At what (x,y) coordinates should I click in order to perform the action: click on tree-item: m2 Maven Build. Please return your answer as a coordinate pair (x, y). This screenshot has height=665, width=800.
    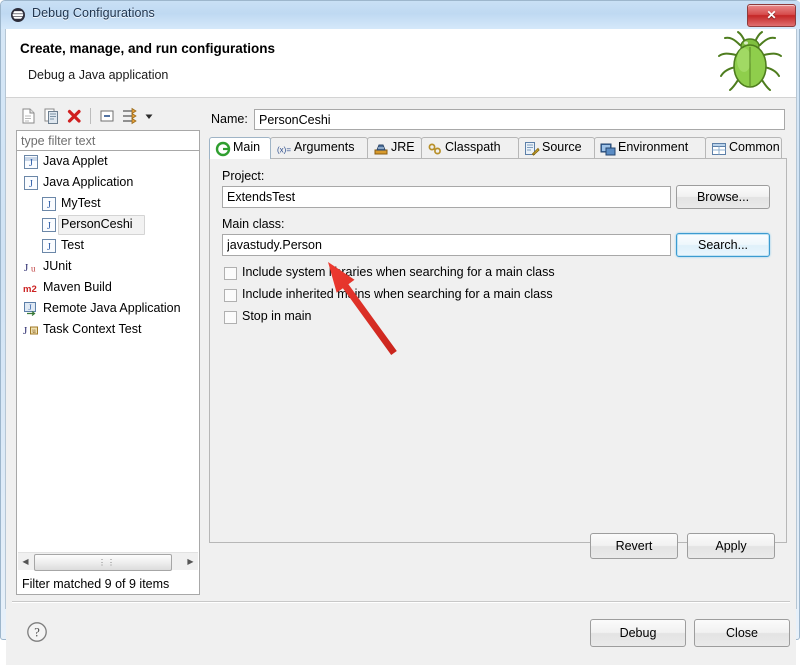
    Looking at the image, I should click on (108, 287).